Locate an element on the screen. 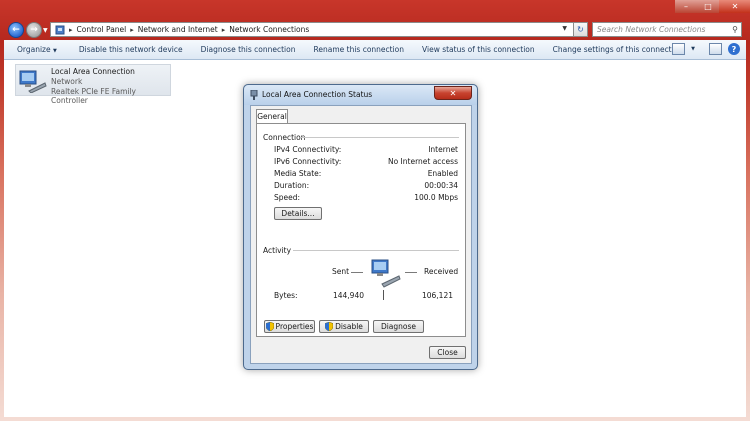 The image size is (750, 421). activity-group-divider is located at coordinates (376, 250).